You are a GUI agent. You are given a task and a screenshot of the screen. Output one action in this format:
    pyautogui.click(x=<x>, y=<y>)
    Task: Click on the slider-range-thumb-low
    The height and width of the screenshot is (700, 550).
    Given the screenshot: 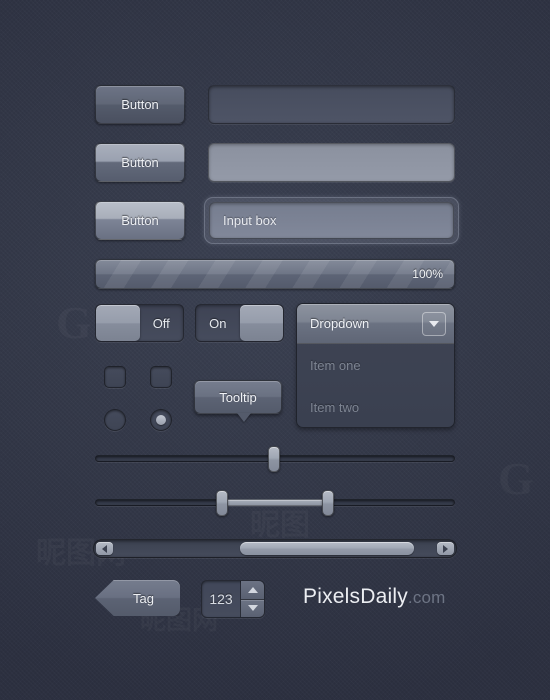 What is the action you would take?
    pyautogui.click(x=222, y=503)
    